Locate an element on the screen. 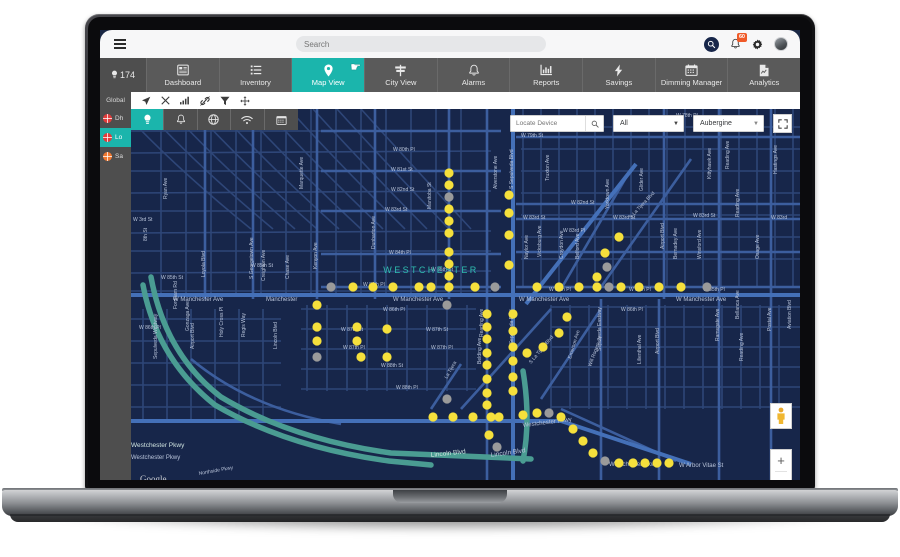 The image size is (900, 557). globe-filter-icon is located at coordinates (215, 119).